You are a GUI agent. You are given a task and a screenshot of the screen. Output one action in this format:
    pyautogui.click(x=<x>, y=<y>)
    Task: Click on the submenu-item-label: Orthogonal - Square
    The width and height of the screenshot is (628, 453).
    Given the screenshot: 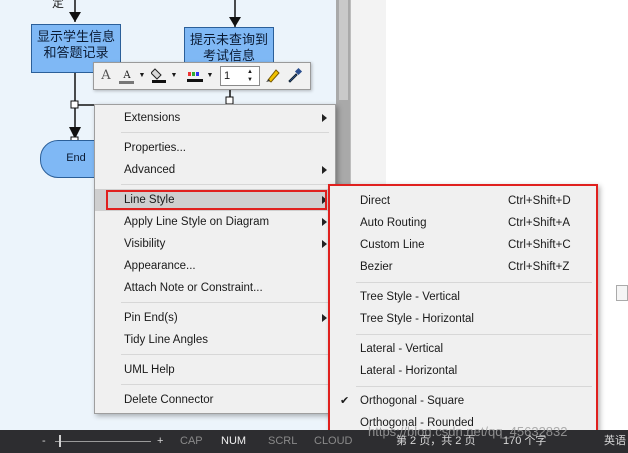 What is the action you would take?
    pyautogui.click(x=412, y=401)
    